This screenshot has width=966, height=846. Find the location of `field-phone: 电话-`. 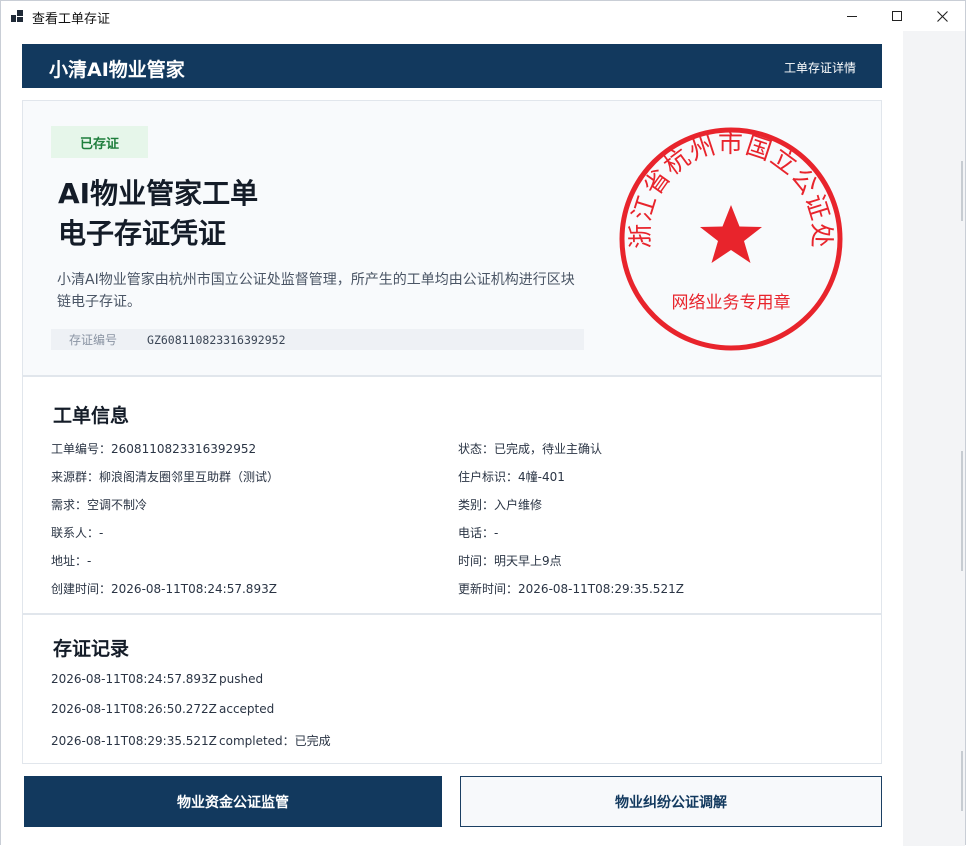

field-phone: 电话- is located at coordinates (478, 532).